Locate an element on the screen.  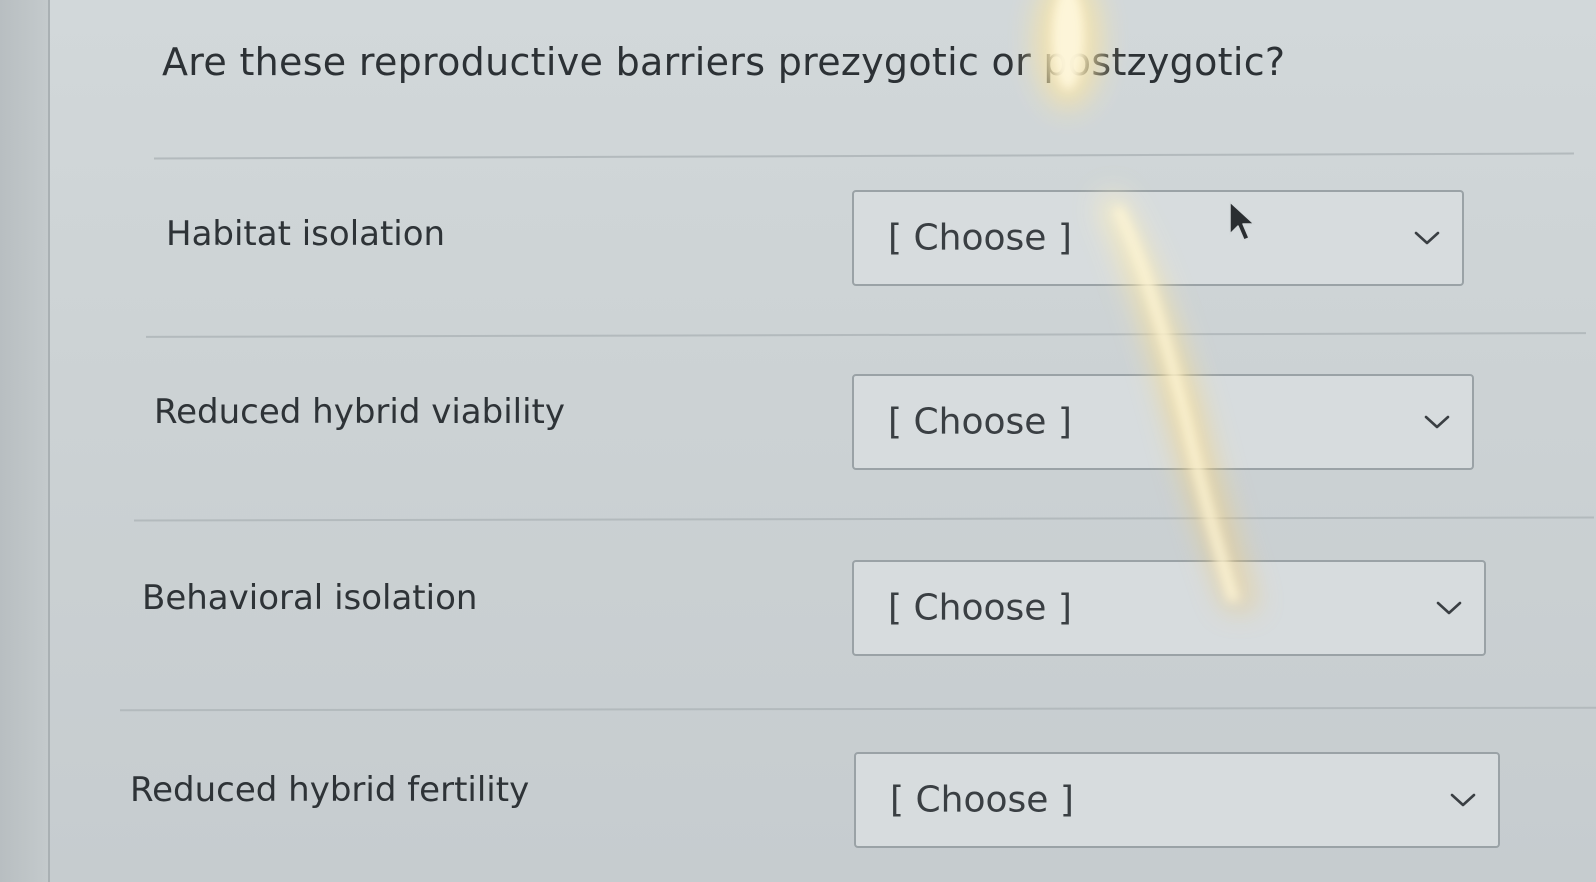
background-edge is located at coordinates (24, 441).